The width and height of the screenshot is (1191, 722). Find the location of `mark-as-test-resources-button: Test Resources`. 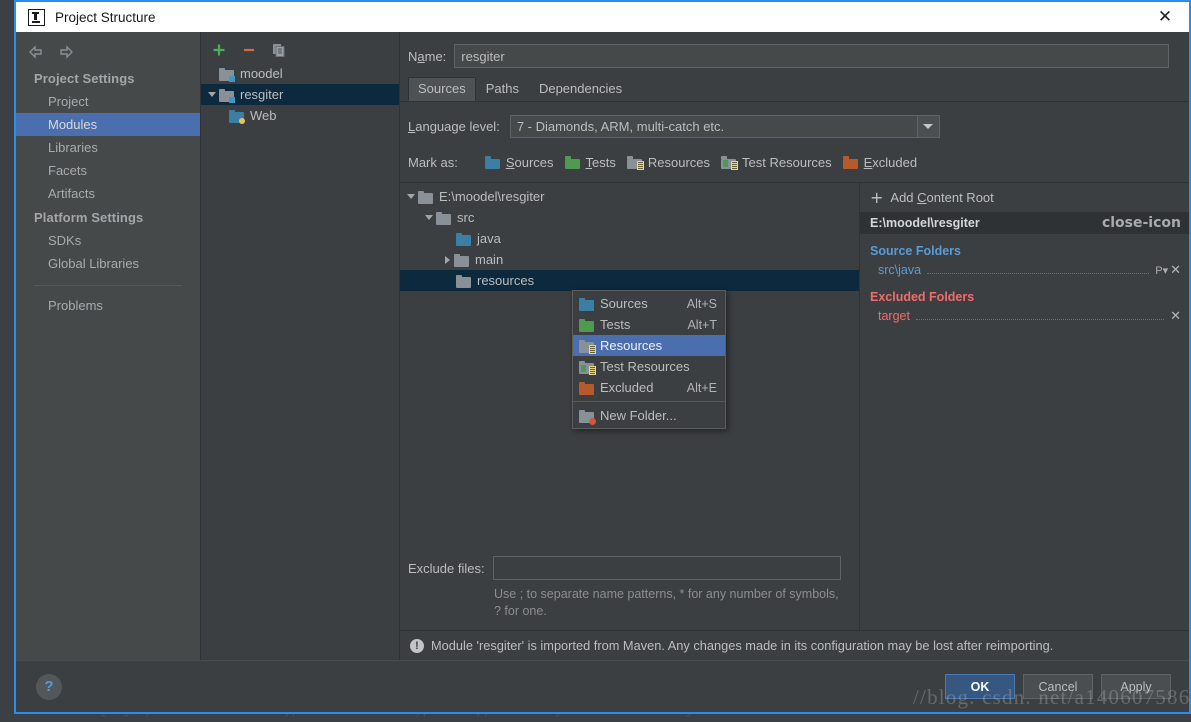

mark-as-test-resources-button: Test Resources is located at coordinates (776, 162).